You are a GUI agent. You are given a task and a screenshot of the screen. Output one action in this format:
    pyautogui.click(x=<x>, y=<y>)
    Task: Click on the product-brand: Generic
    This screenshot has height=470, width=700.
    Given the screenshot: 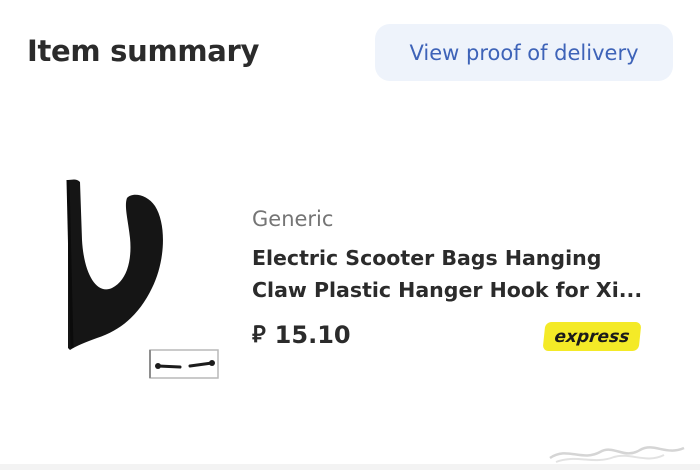 What is the action you would take?
    pyautogui.click(x=293, y=219)
    